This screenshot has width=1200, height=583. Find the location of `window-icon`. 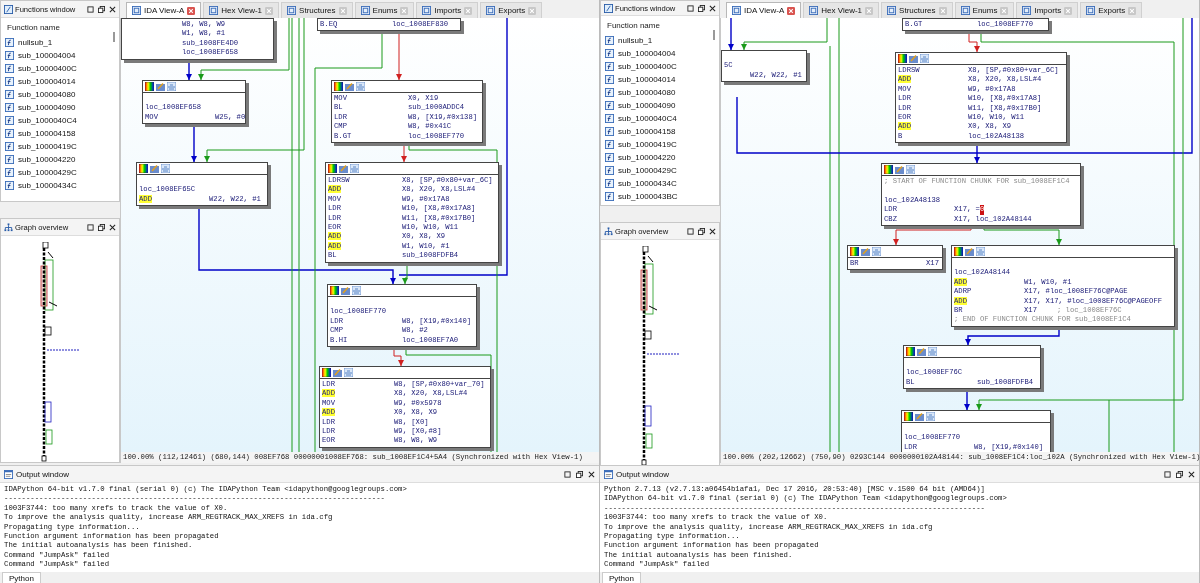

window-icon is located at coordinates (8, 474).